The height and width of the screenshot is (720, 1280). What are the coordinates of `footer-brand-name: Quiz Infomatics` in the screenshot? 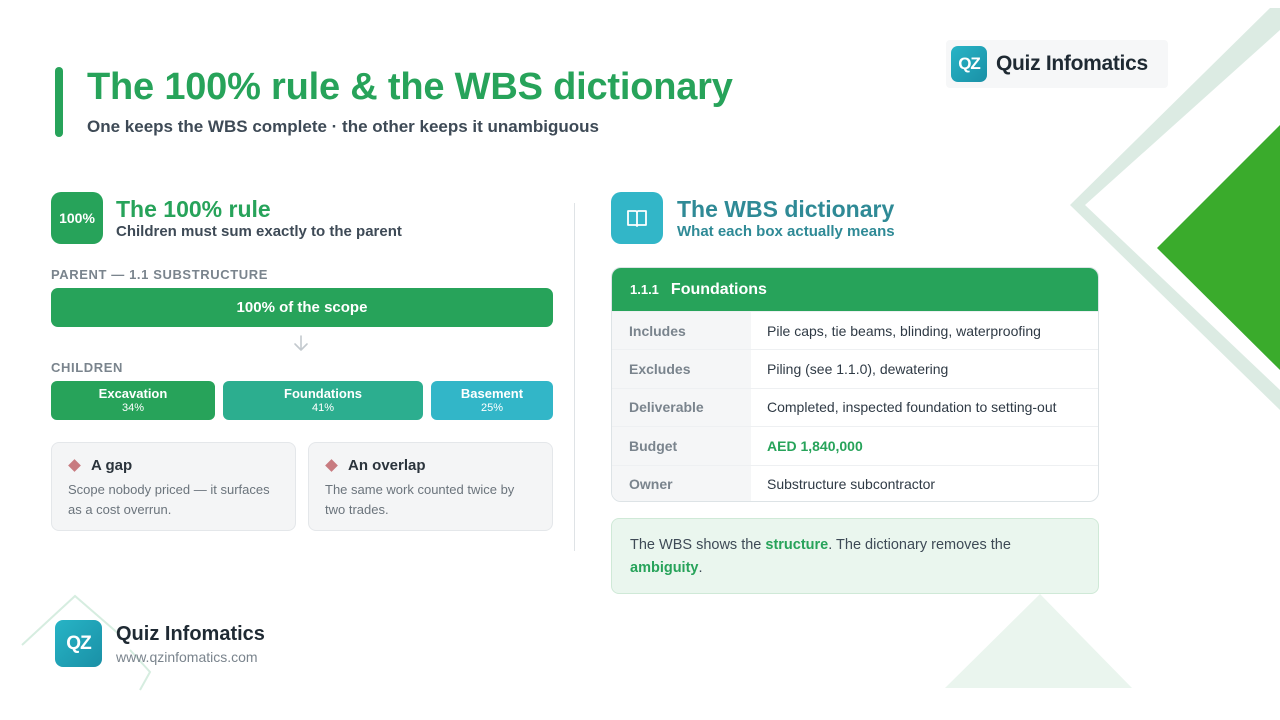 It's located at (190, 634).